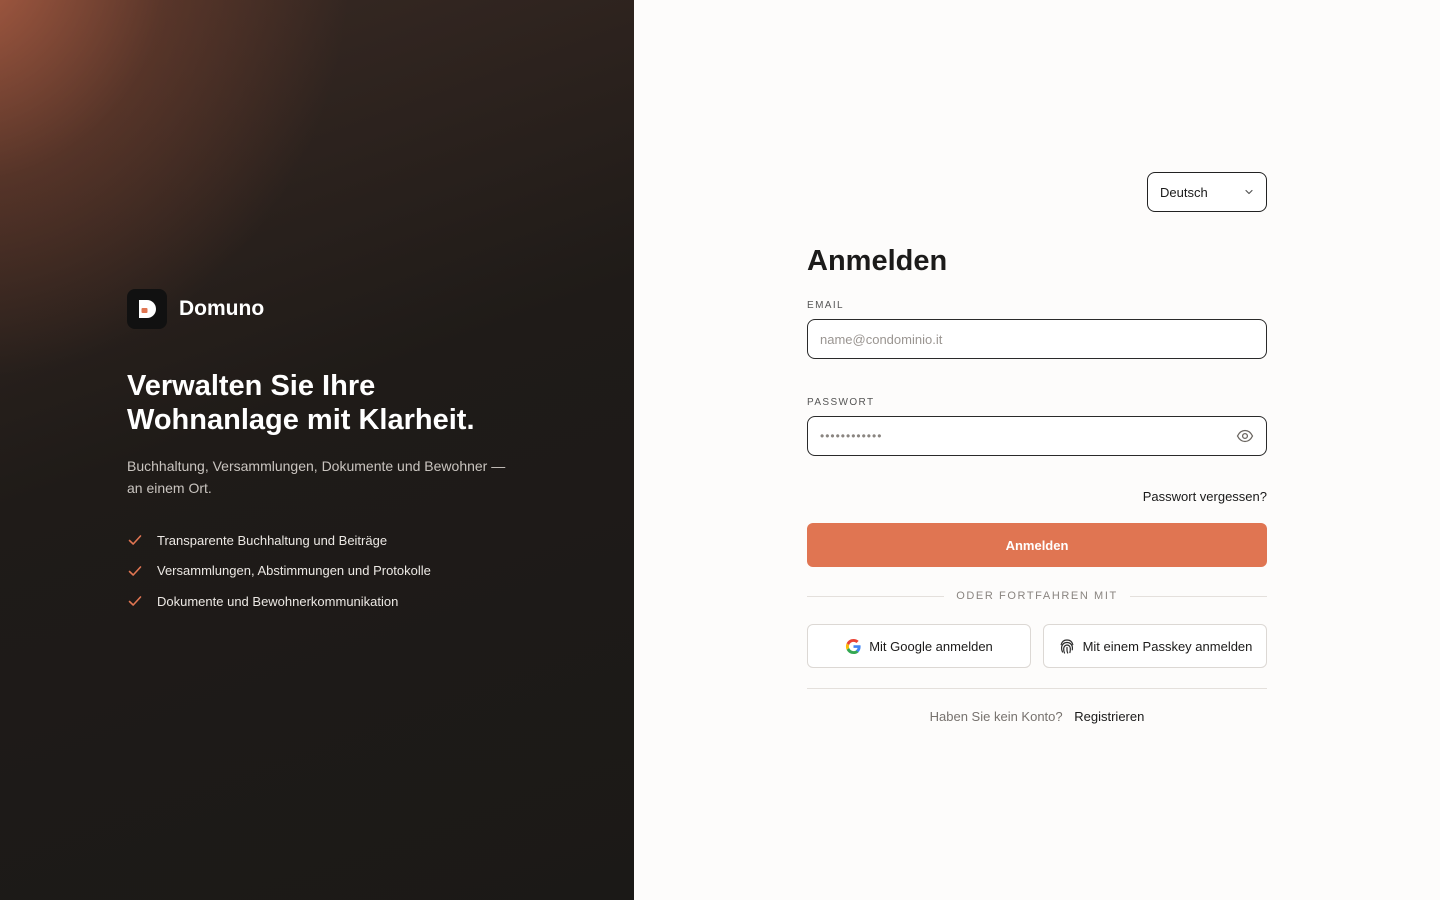 Image resolution: width=1440 pixels, height=900 pixels. What do you see at coordinates (1037, 339) in the screenshot?
I see `email-field: name@condominio.it` at bounding box center [1037, 339].